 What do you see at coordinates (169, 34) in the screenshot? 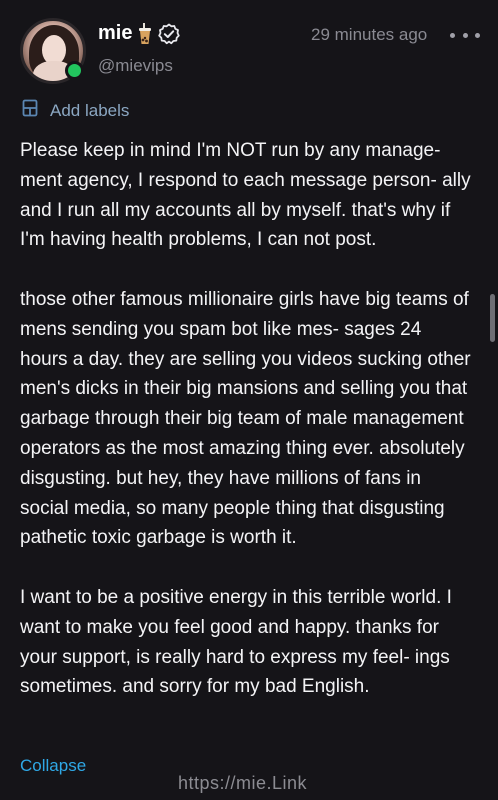
I see `verified-badge-icon` at bounding box center [169, 34].